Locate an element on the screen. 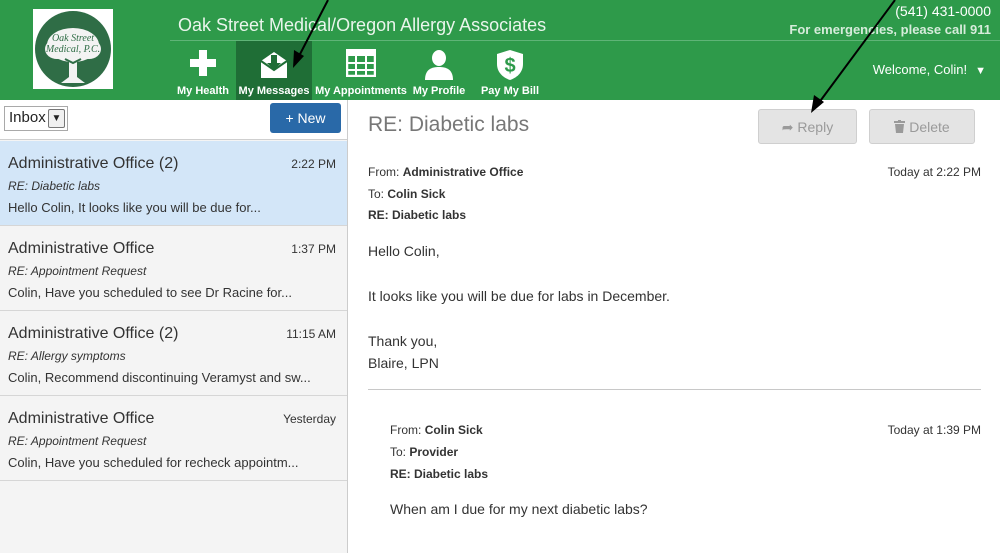 The width and height of the screenshot is (1000, 553). message1-greeting: Hello Colin, is located at coordinates (404, 251).